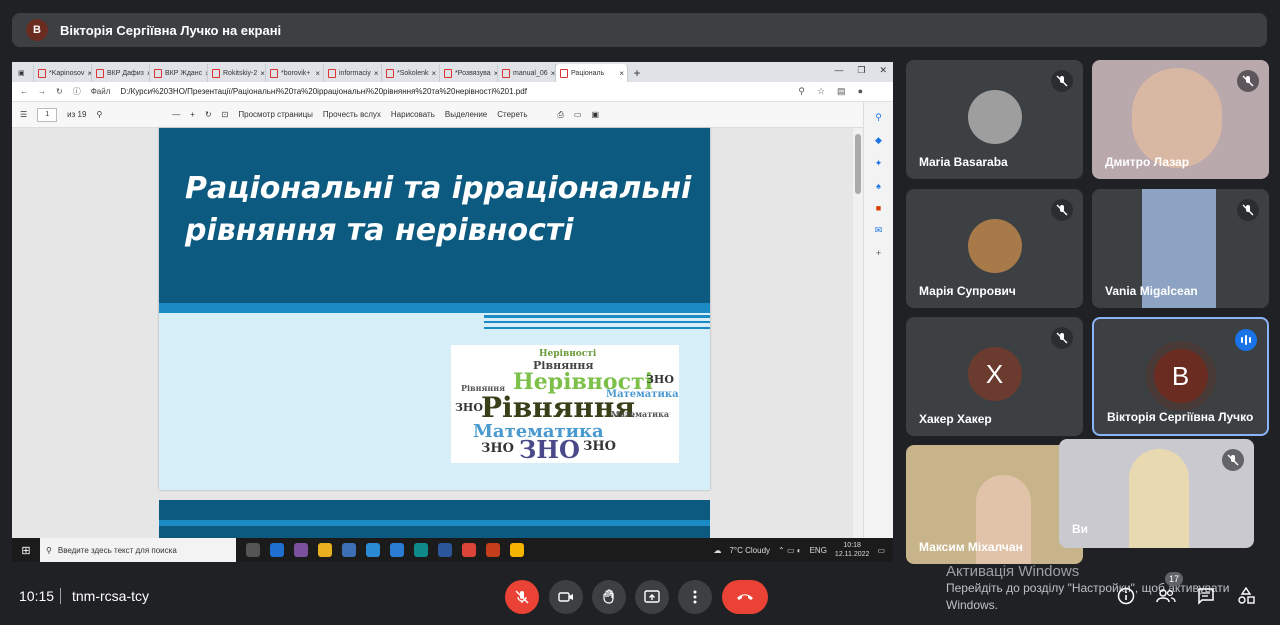 The height and width of the screenshot is (625, 1280). What do you see at coordinates (1180, 248) in the screenshot?
I see `participant-tile: Vania Migalcean` at bounding box center [1180, 248].